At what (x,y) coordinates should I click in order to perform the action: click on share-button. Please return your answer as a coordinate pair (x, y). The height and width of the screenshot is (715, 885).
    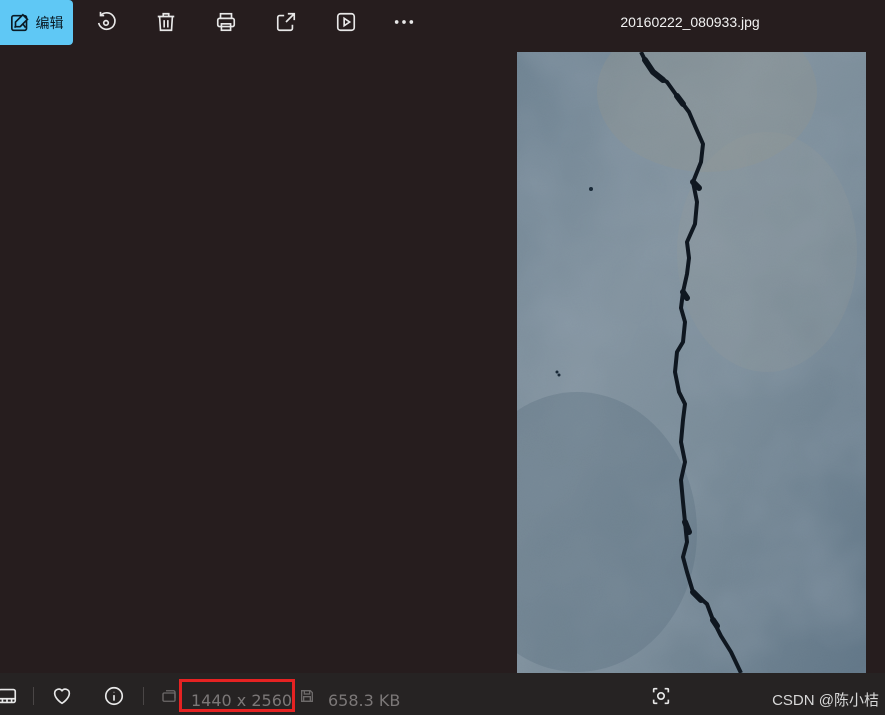
    Looking at the image, I should click on (286, 22).